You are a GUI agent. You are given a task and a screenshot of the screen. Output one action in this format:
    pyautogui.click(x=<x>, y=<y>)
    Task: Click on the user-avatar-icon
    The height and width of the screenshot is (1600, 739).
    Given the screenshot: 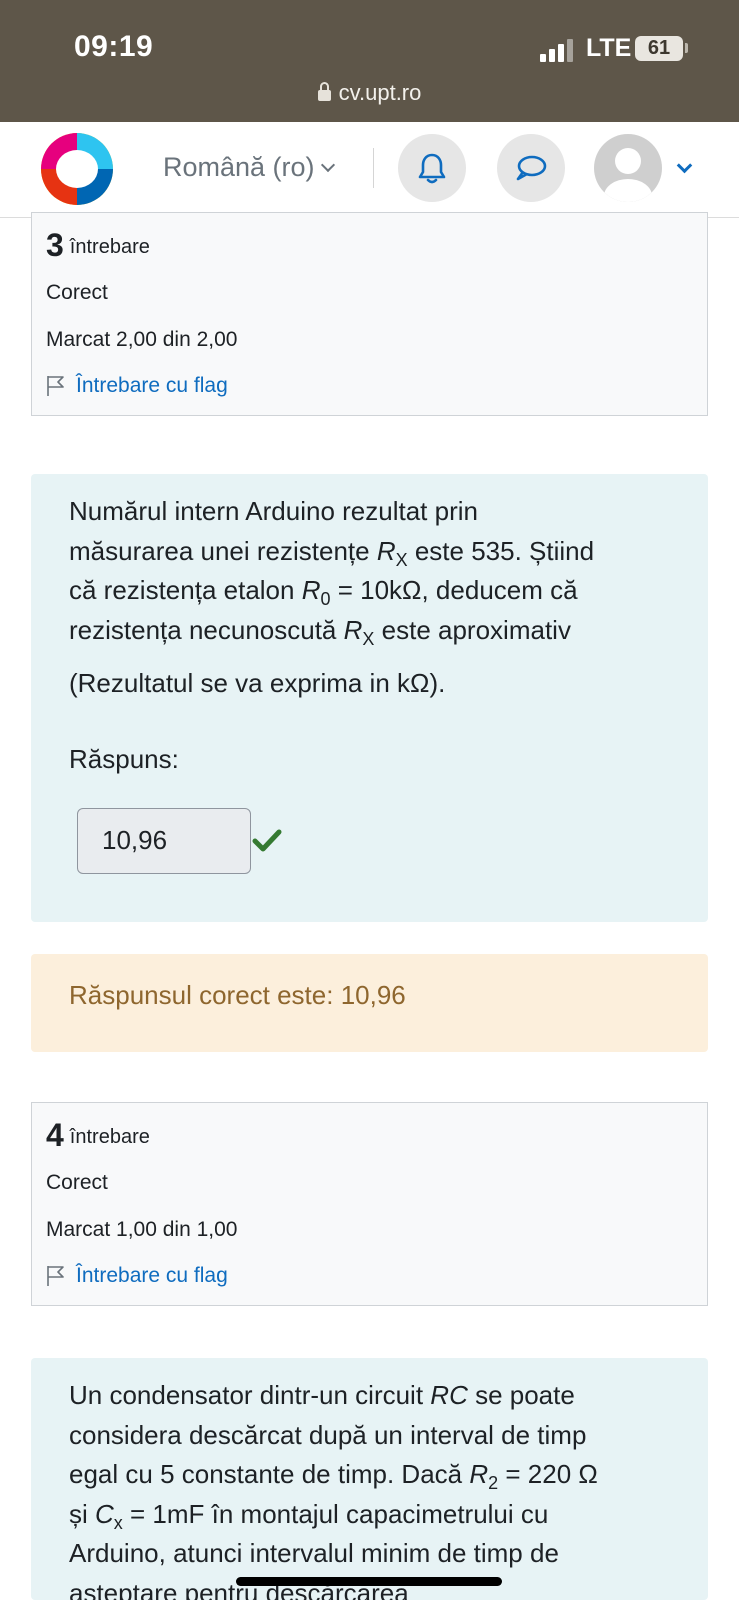 What is the action you would take?
    pyautogui.click(x=628, y=168)
    